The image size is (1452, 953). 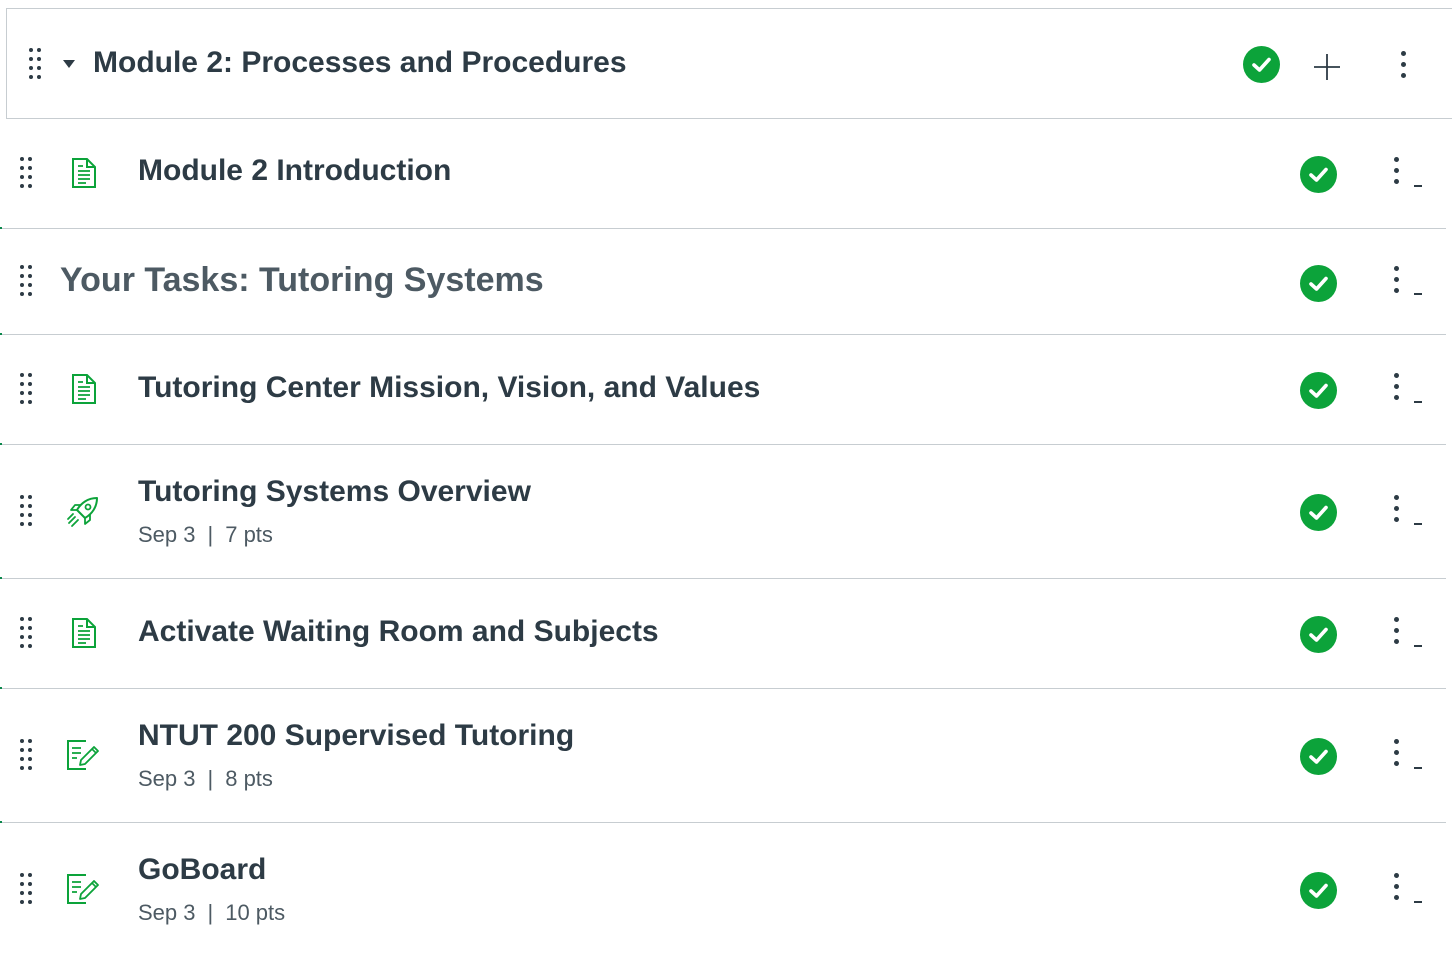 I want to click on points: 8 pts, so click(x=249, y=778).